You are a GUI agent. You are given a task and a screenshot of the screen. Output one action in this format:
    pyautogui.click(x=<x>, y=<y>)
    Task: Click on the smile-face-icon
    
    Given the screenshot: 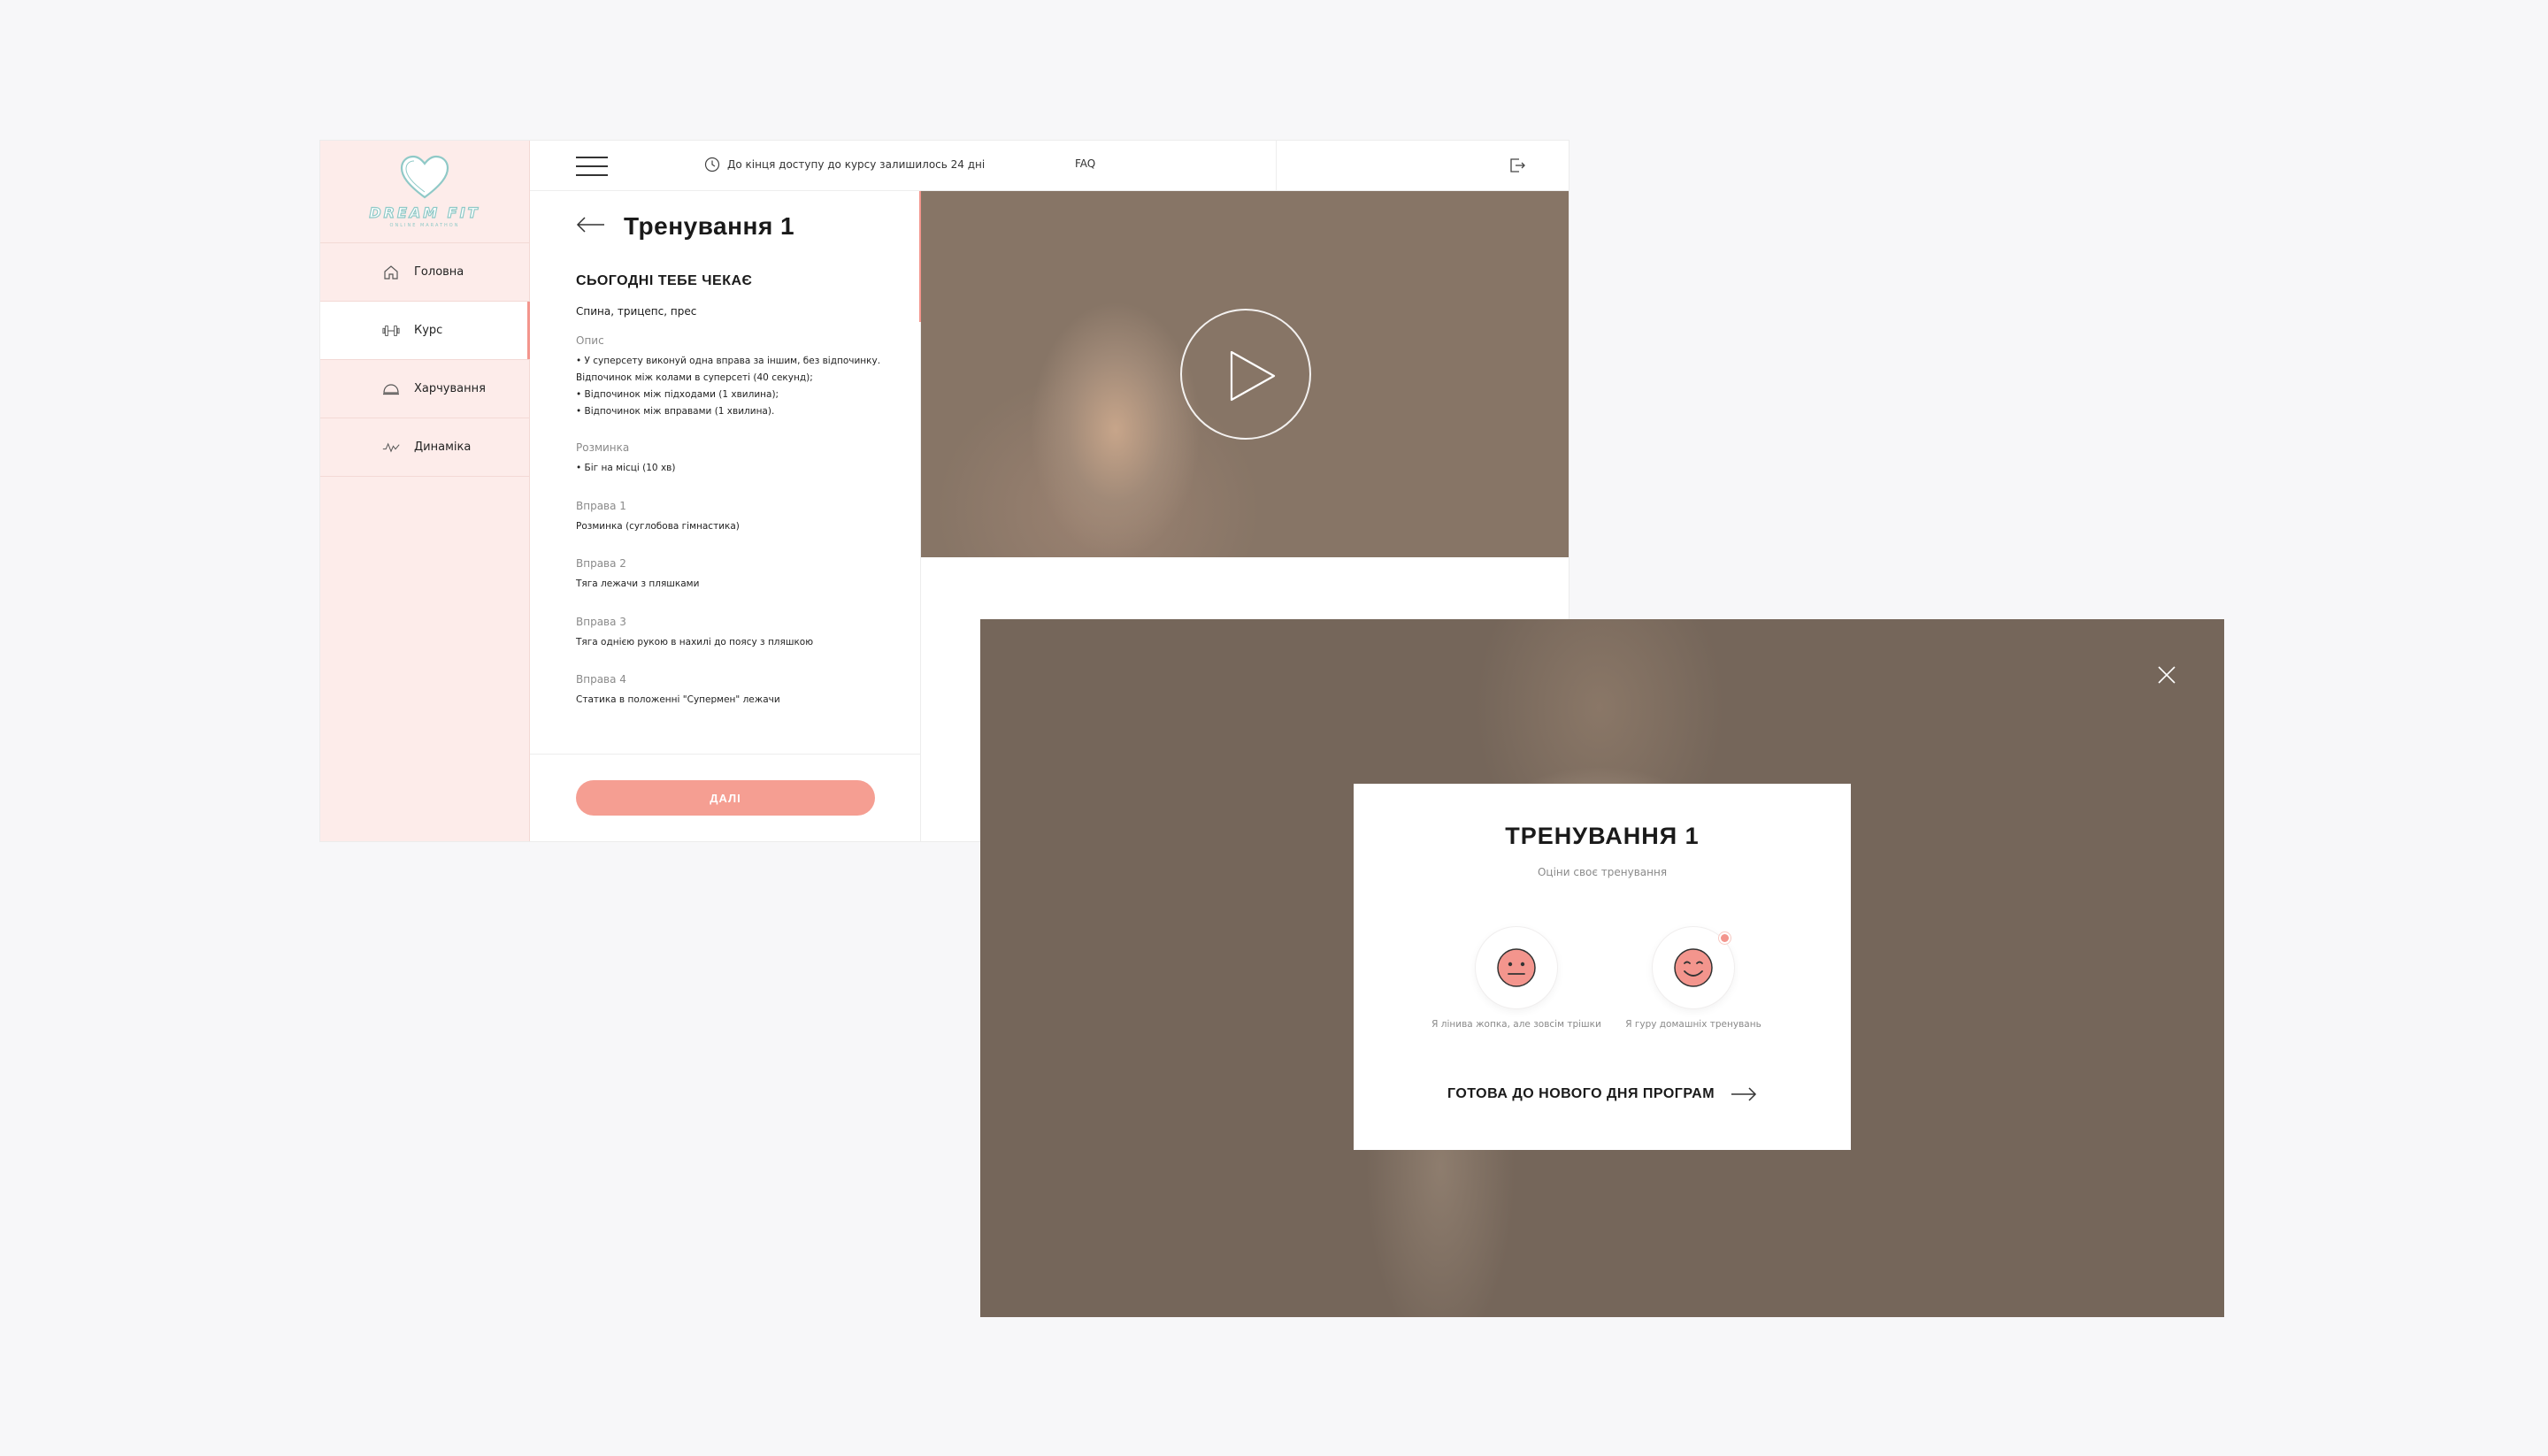 What is the action you would take?
    pyautogui.click(x=1693, y=967)
    